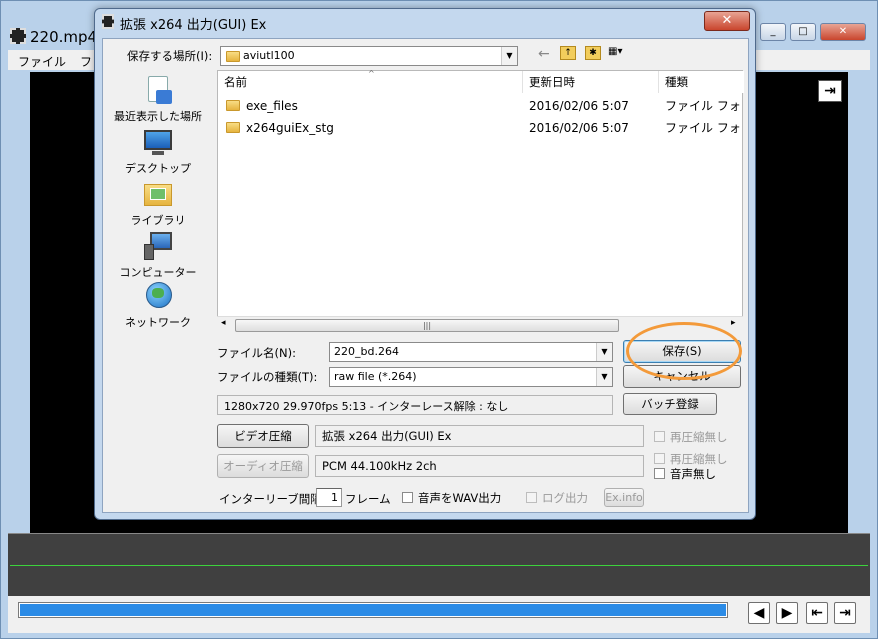 The height and width of the screenshot is (639, 878). What do you see at coordinates (86, 61) in the screenshot?
I see `menu-item-2: フ` at bounding box center [86, 61].